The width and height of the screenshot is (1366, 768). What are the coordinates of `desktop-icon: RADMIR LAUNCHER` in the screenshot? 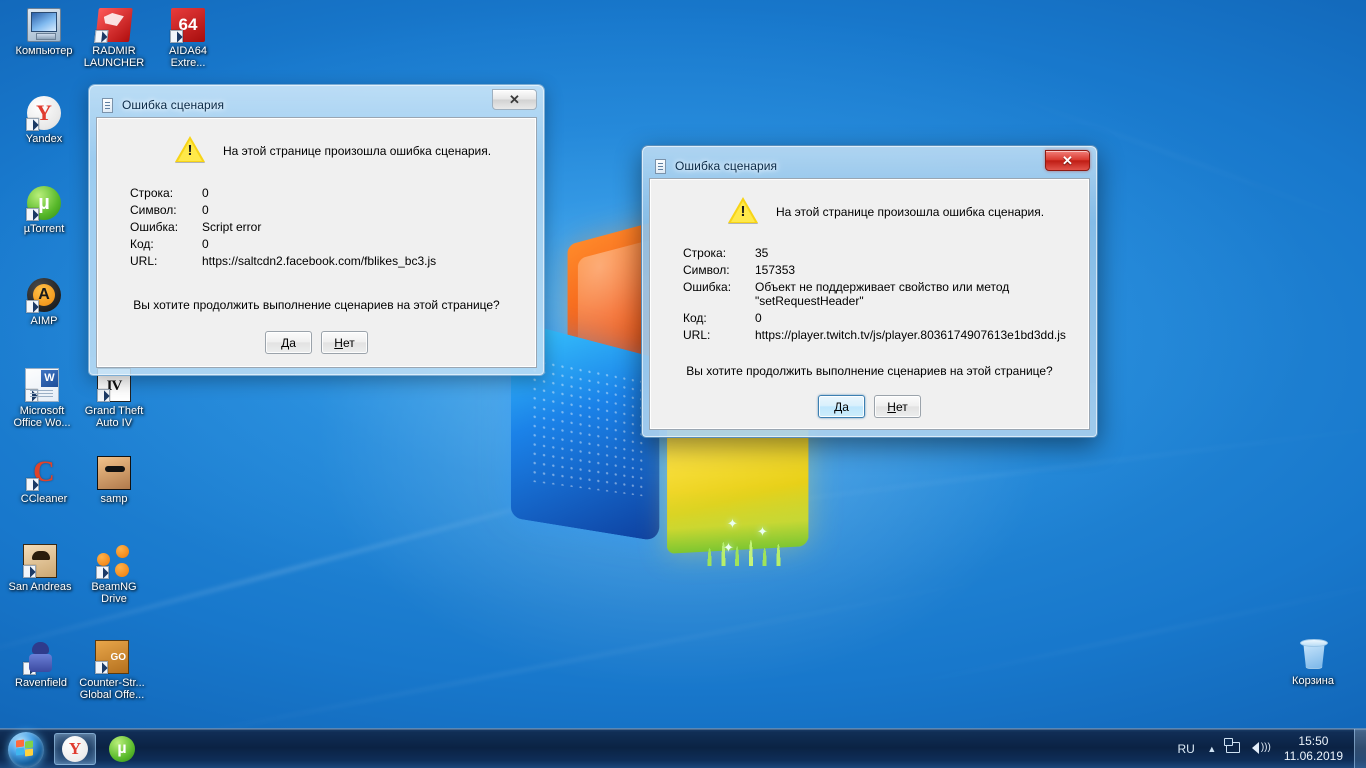 It's located at (114, 38).